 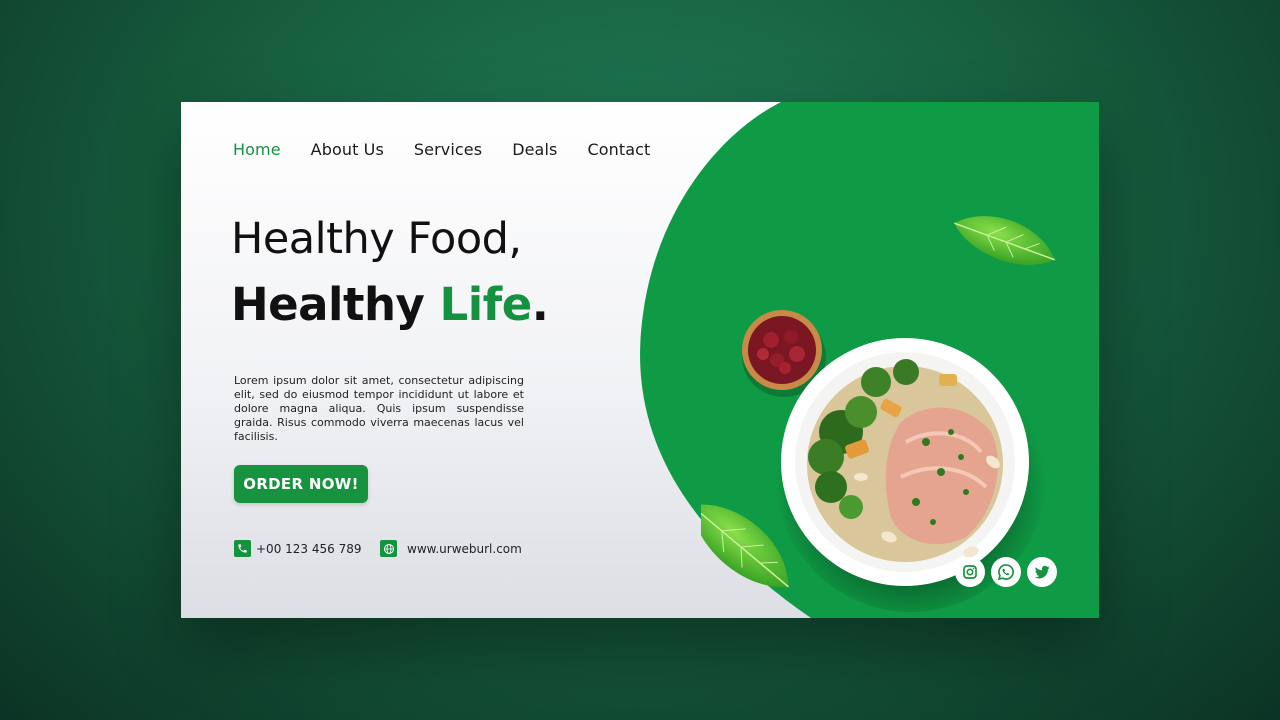 I want to click on nav-deals: Deals, so click(x=534, y=149).